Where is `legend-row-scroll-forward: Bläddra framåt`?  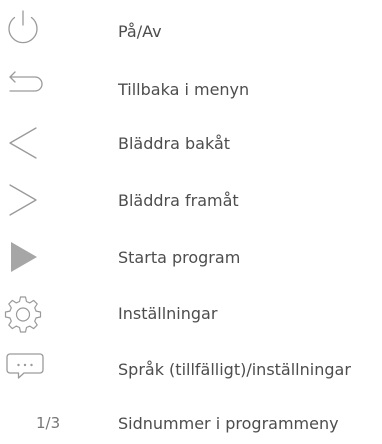
legend-row-scroll-forward: Bläddra framåt is located at coordinates (191, 201).